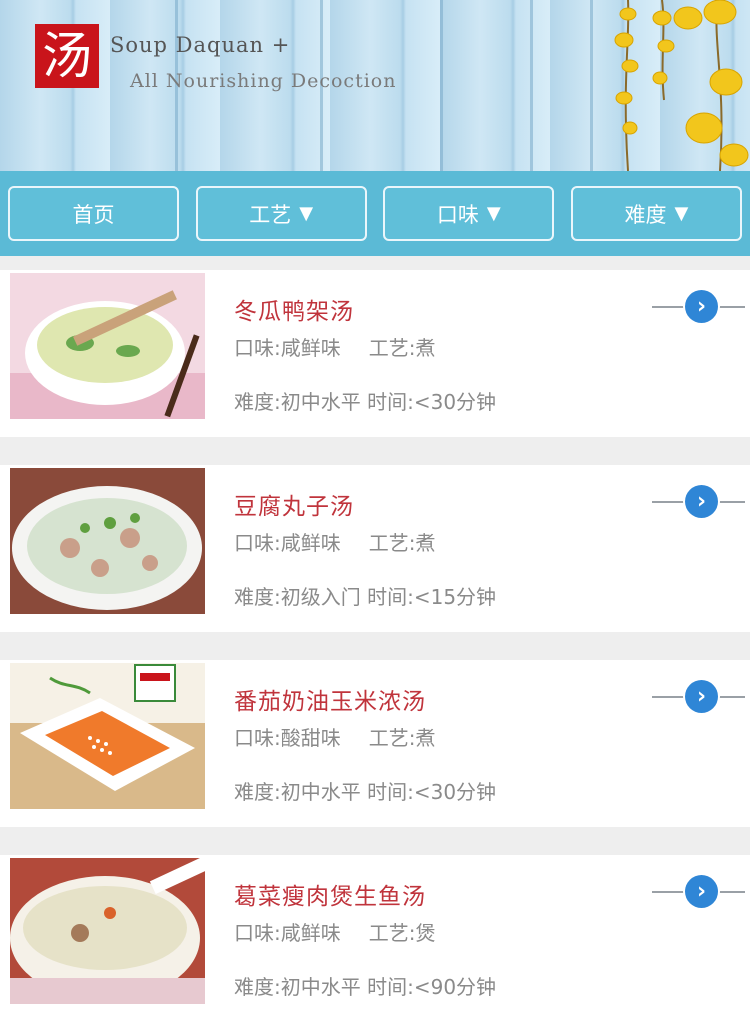 This screenshot has width=750, height=1022. What do you see at coordinates (67, 56) in the screenshot?
I see `logo: 汤` at bounding box center [67, 56].